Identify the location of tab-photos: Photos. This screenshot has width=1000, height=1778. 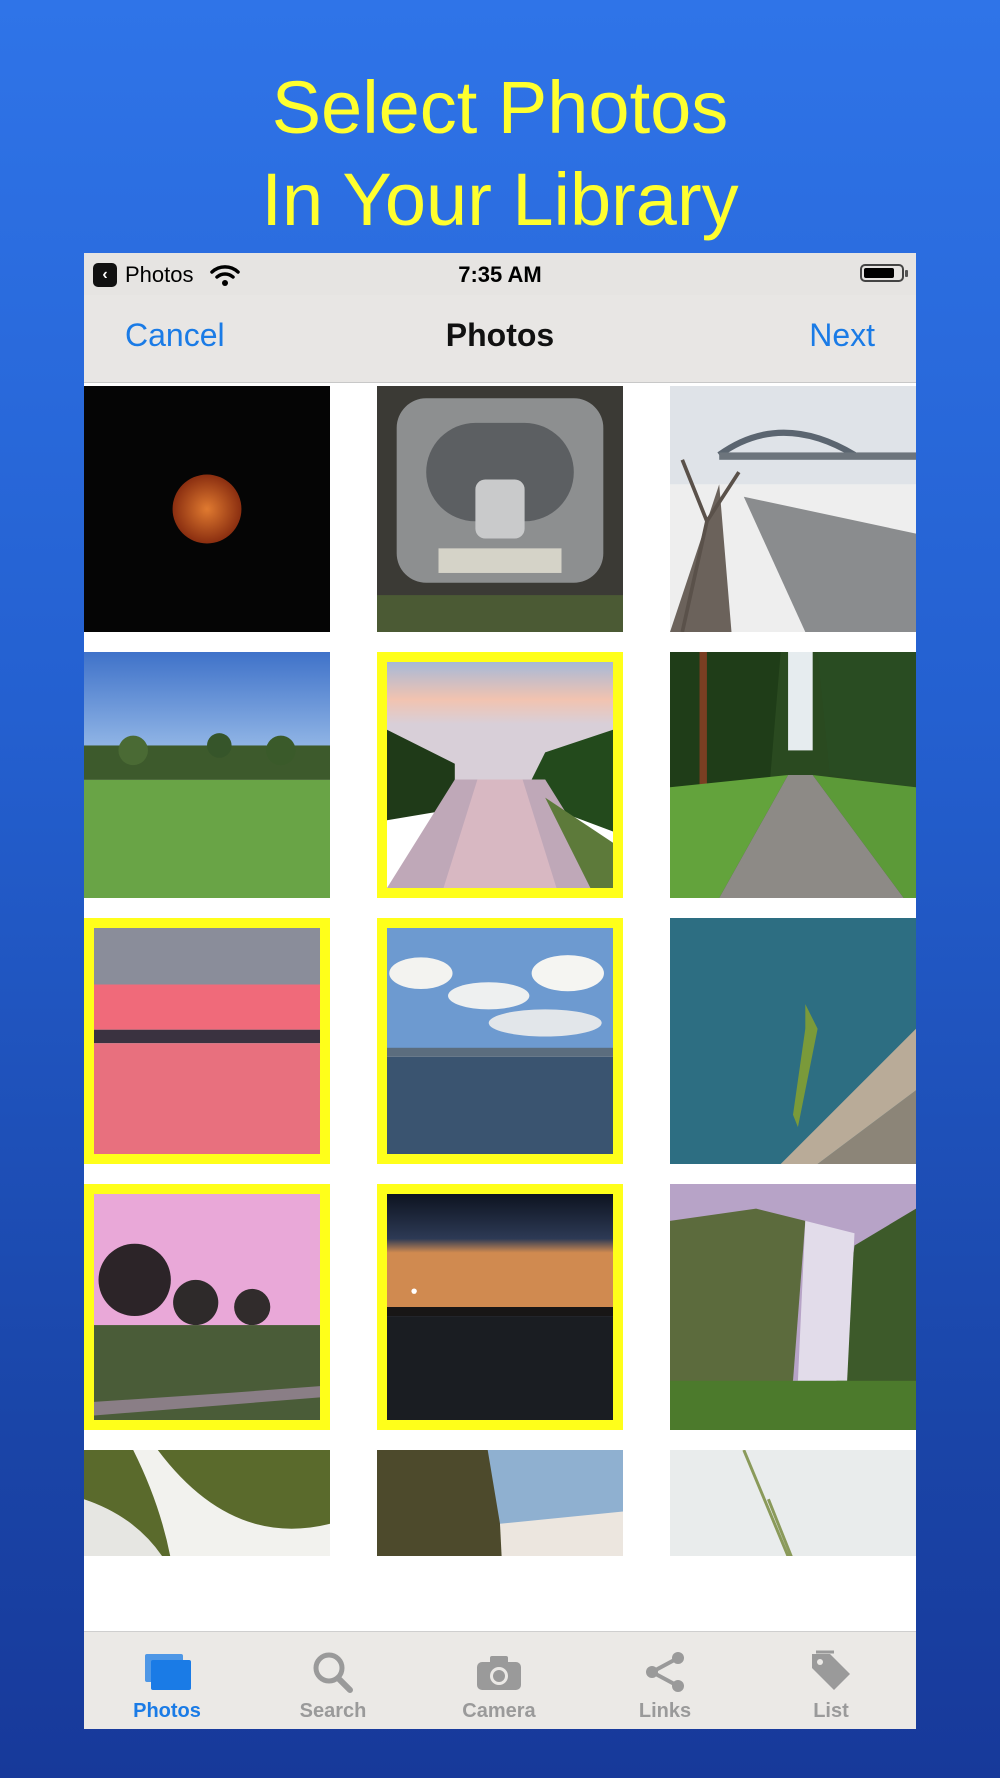
(167, 1680).